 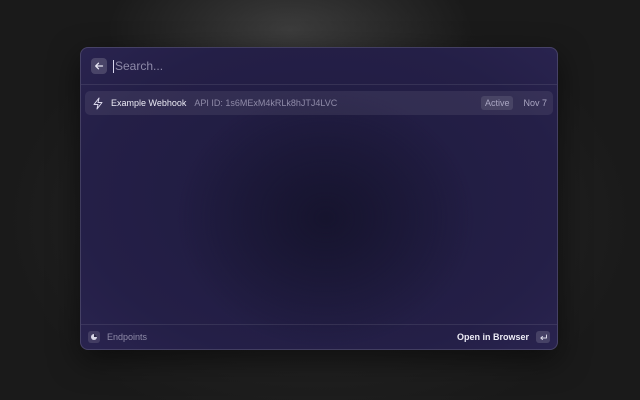 What do you see at coordinates (543, 337) in the screenshot?
I see `return-key-icon` at bounding box center [543, 337].